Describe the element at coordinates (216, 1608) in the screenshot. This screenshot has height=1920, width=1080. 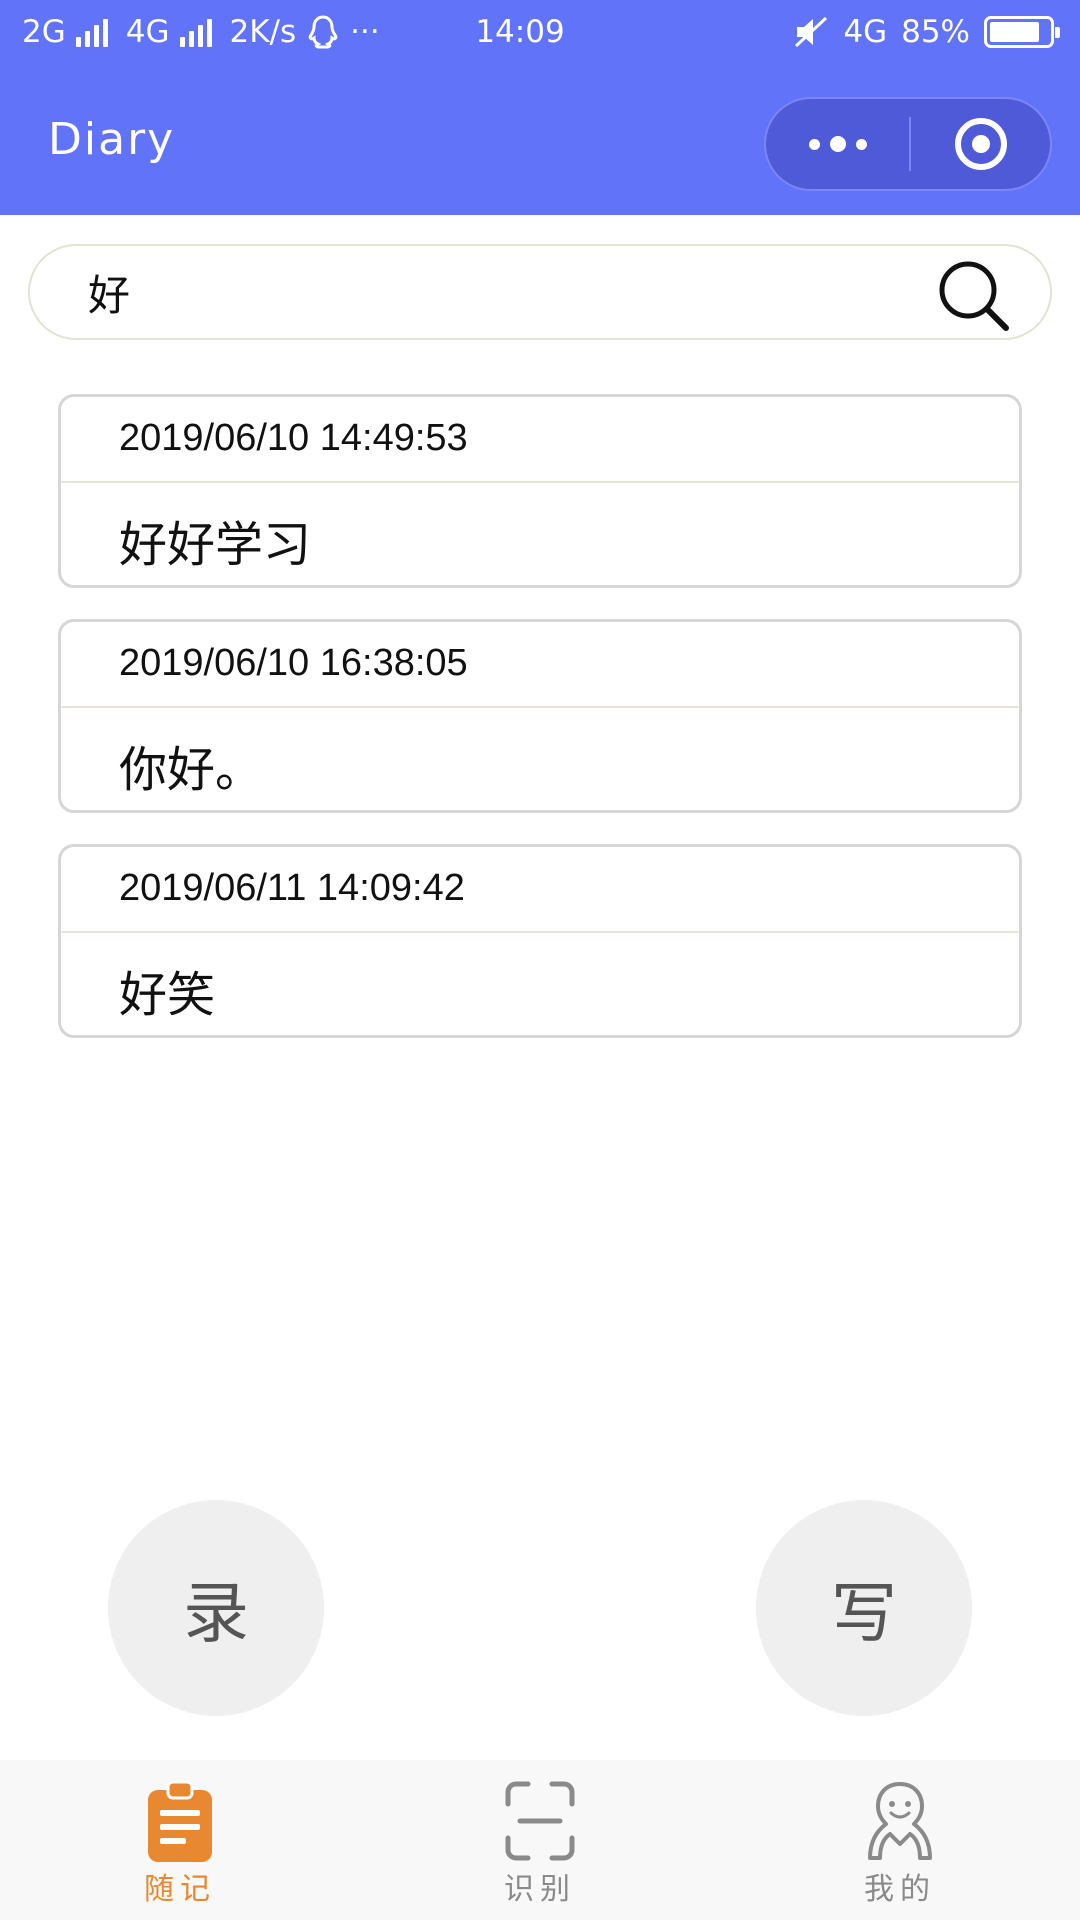
I see `record-button: 录` at that location.